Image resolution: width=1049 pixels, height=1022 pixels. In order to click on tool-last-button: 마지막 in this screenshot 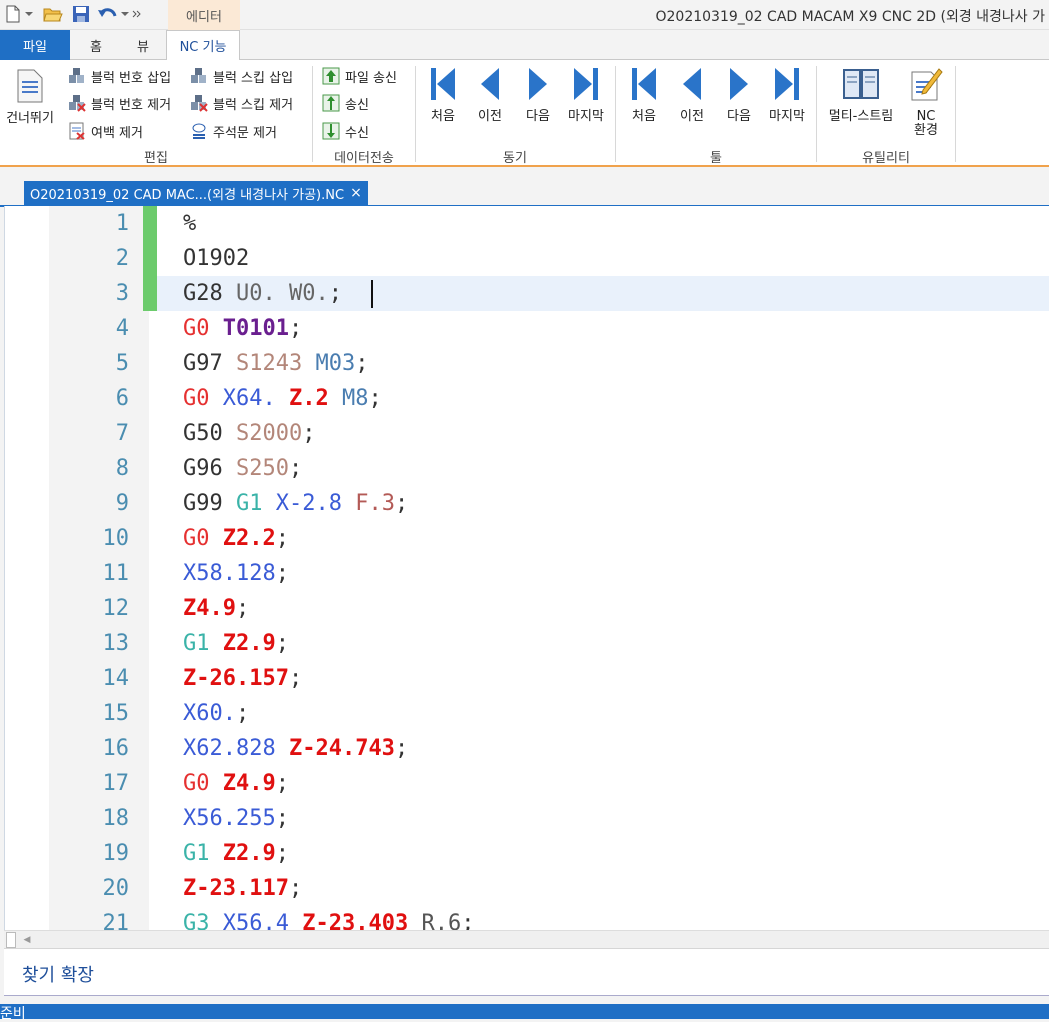, I will do `click(787, 94)`.